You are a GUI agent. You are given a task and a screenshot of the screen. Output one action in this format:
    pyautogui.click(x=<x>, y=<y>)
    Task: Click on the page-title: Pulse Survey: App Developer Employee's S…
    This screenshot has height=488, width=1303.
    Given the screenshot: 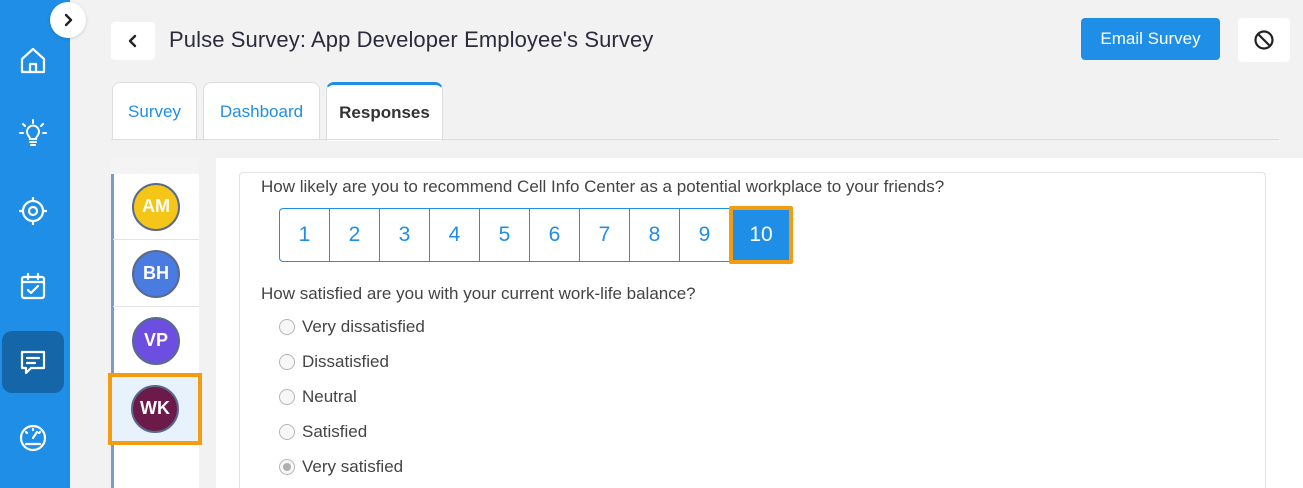 What is the action you would take?
    pyautogui.click(x=411, y=39)
    